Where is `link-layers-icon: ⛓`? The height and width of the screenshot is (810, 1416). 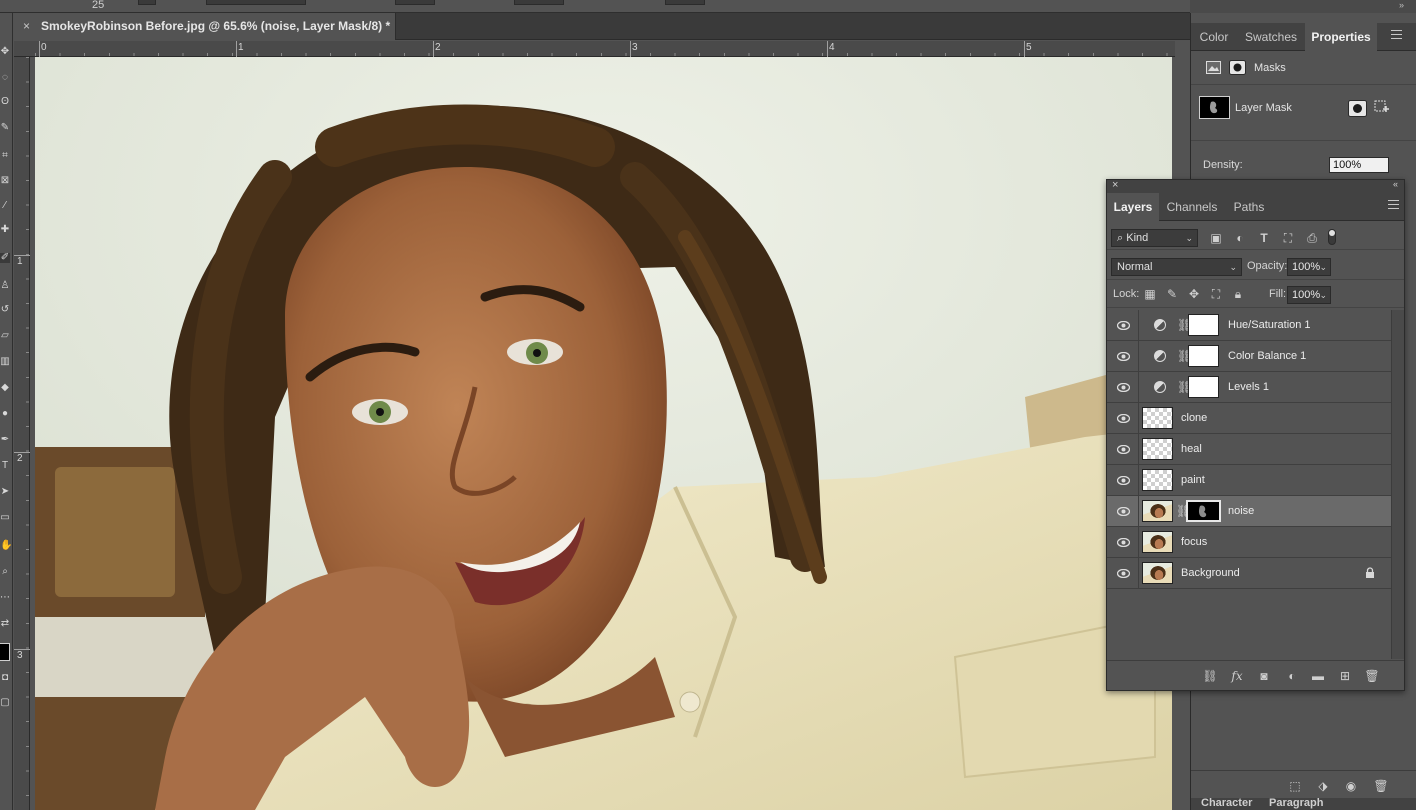 link-layers-icon: ⛓ is located at coordinates (1210, 676).